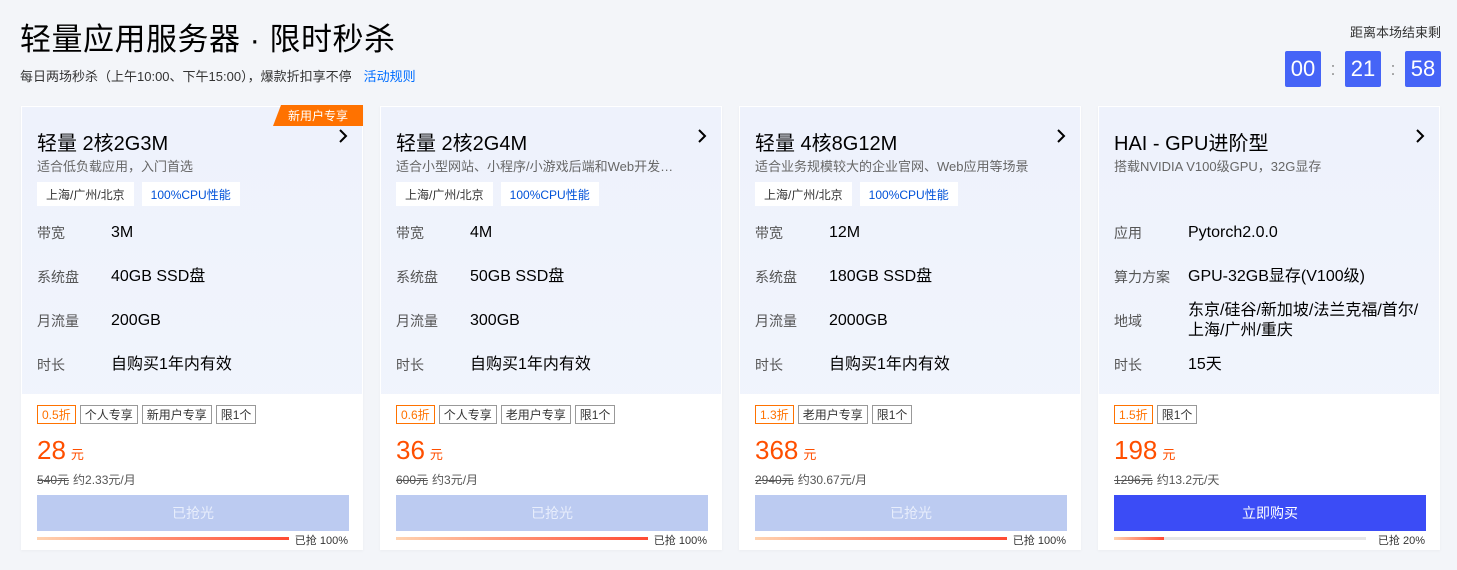  What do you see at coordinates (186, 76) in the screenshot?
I see `subtitle-text: 每日两场秒杀（上午10:00、下午15:00），爆款折扣享不停` at bounding box center [186, 76].